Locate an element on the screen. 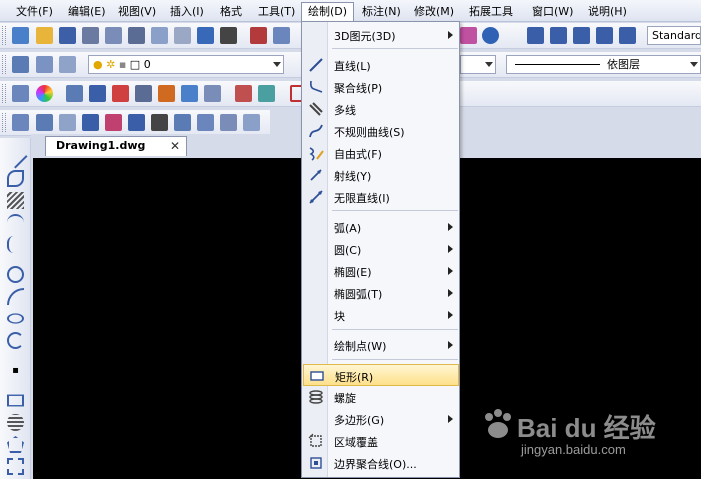  layer-query-icon is located at coordinates (136, 122).